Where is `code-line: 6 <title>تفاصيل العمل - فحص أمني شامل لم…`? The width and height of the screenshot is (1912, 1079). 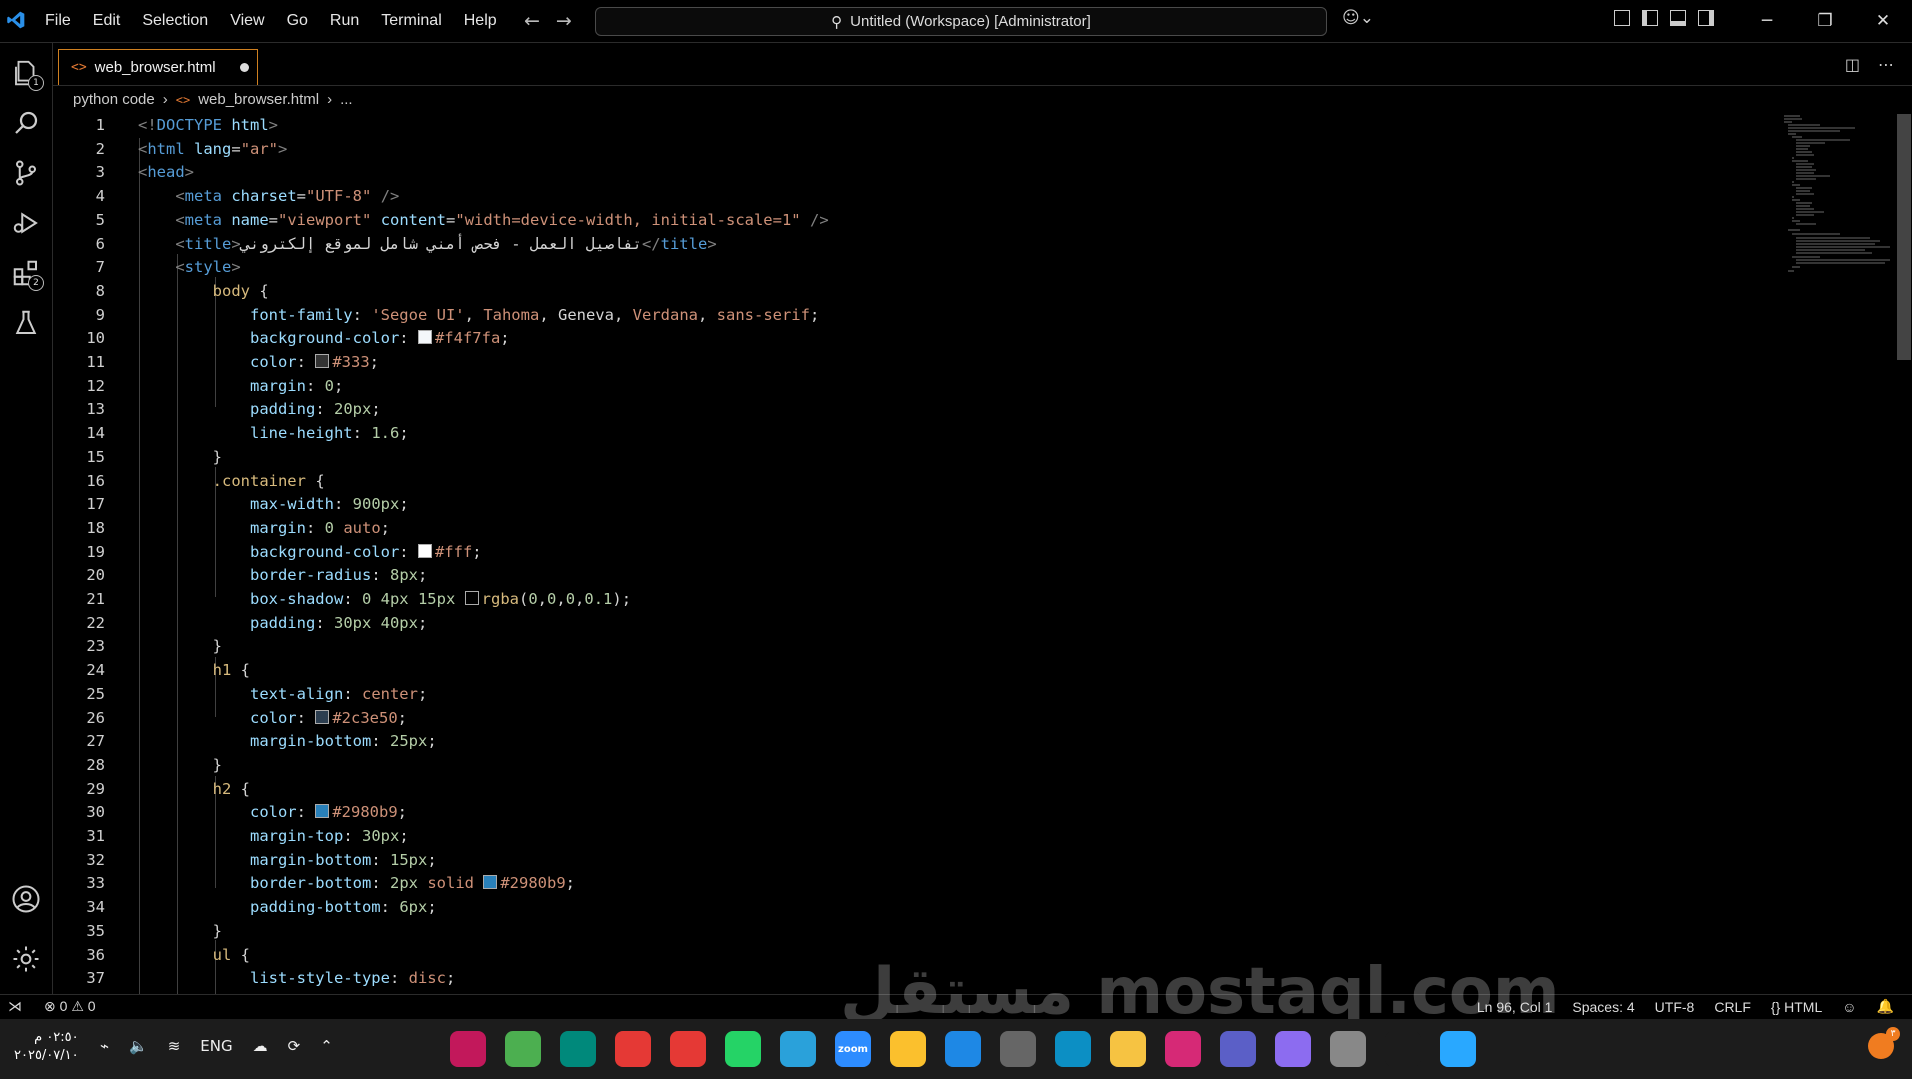
code-line: 6 <title>تفاصيل العمل - فحص أمني شامل لم… is located at coordinates (943, 245).